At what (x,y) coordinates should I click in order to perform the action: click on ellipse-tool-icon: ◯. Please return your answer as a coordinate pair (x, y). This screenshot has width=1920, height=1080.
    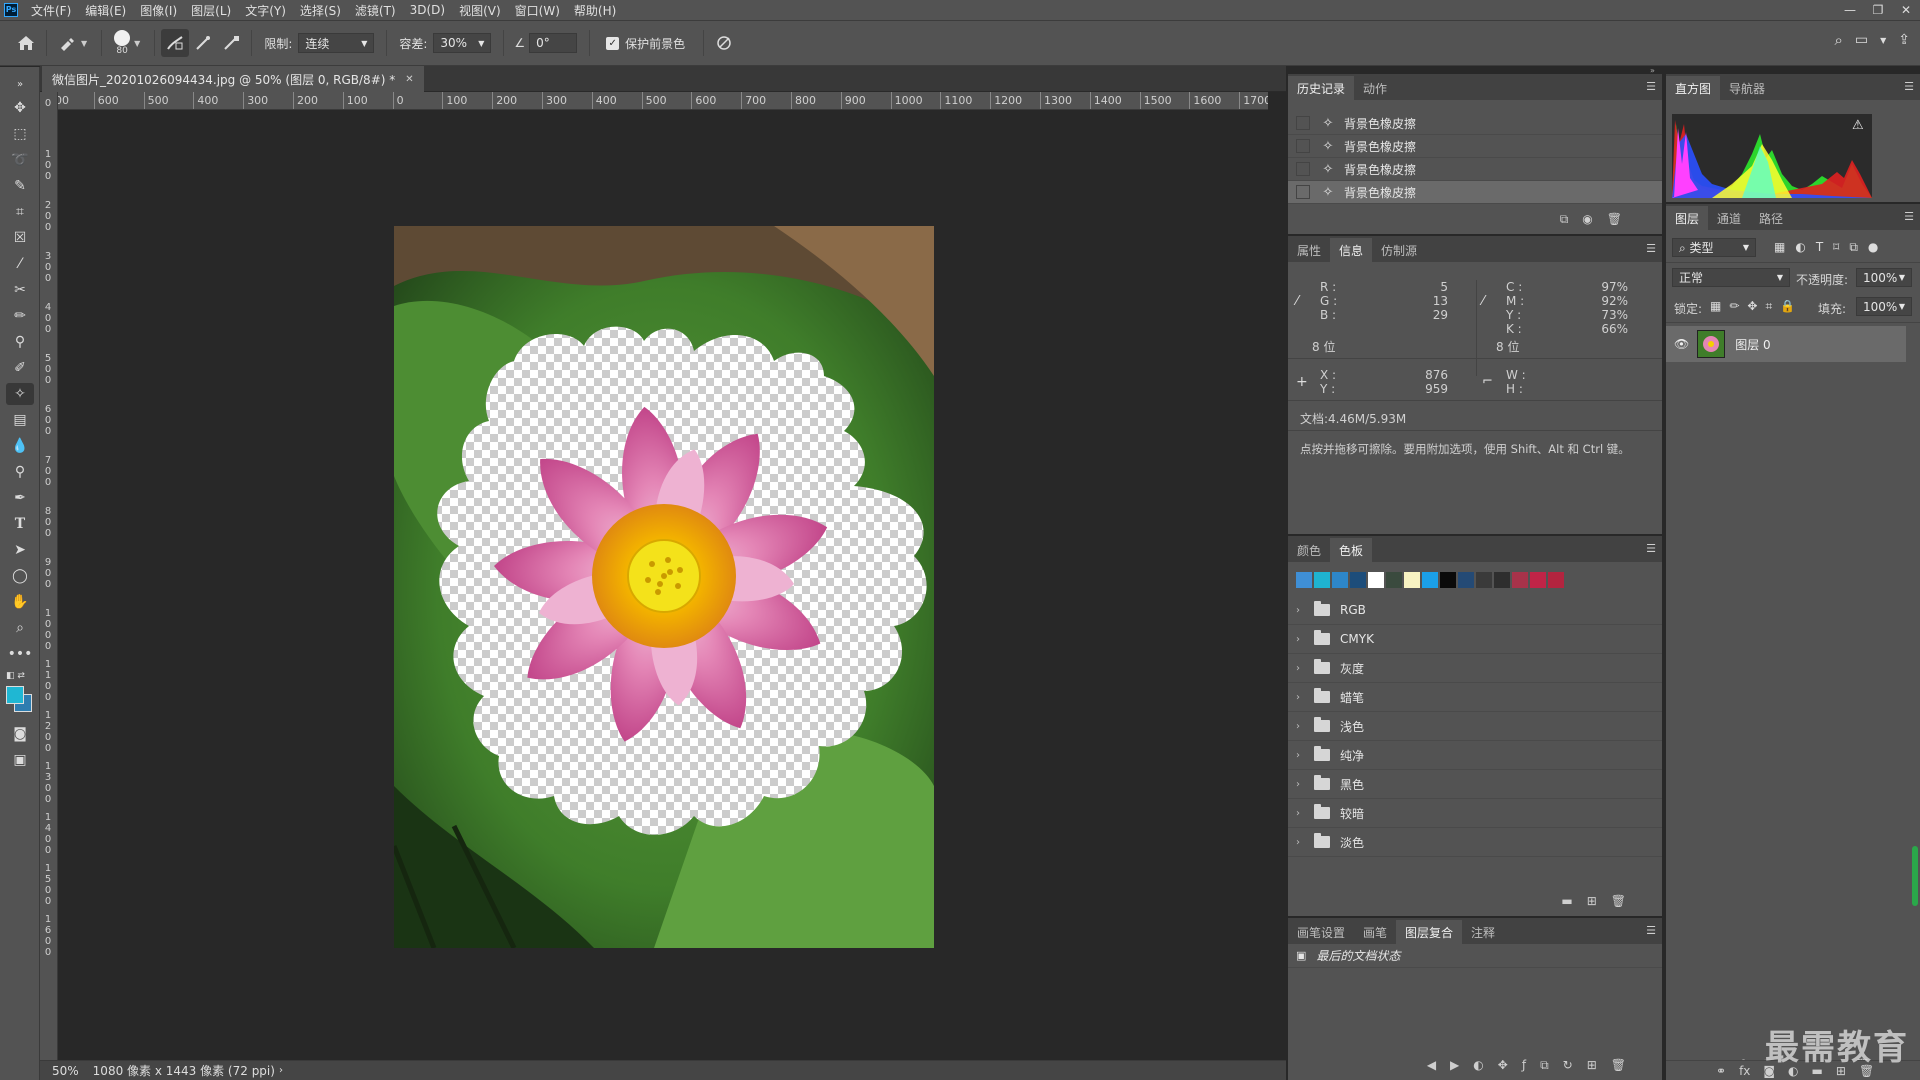
    Looking at the image, I should click on (20, 576).